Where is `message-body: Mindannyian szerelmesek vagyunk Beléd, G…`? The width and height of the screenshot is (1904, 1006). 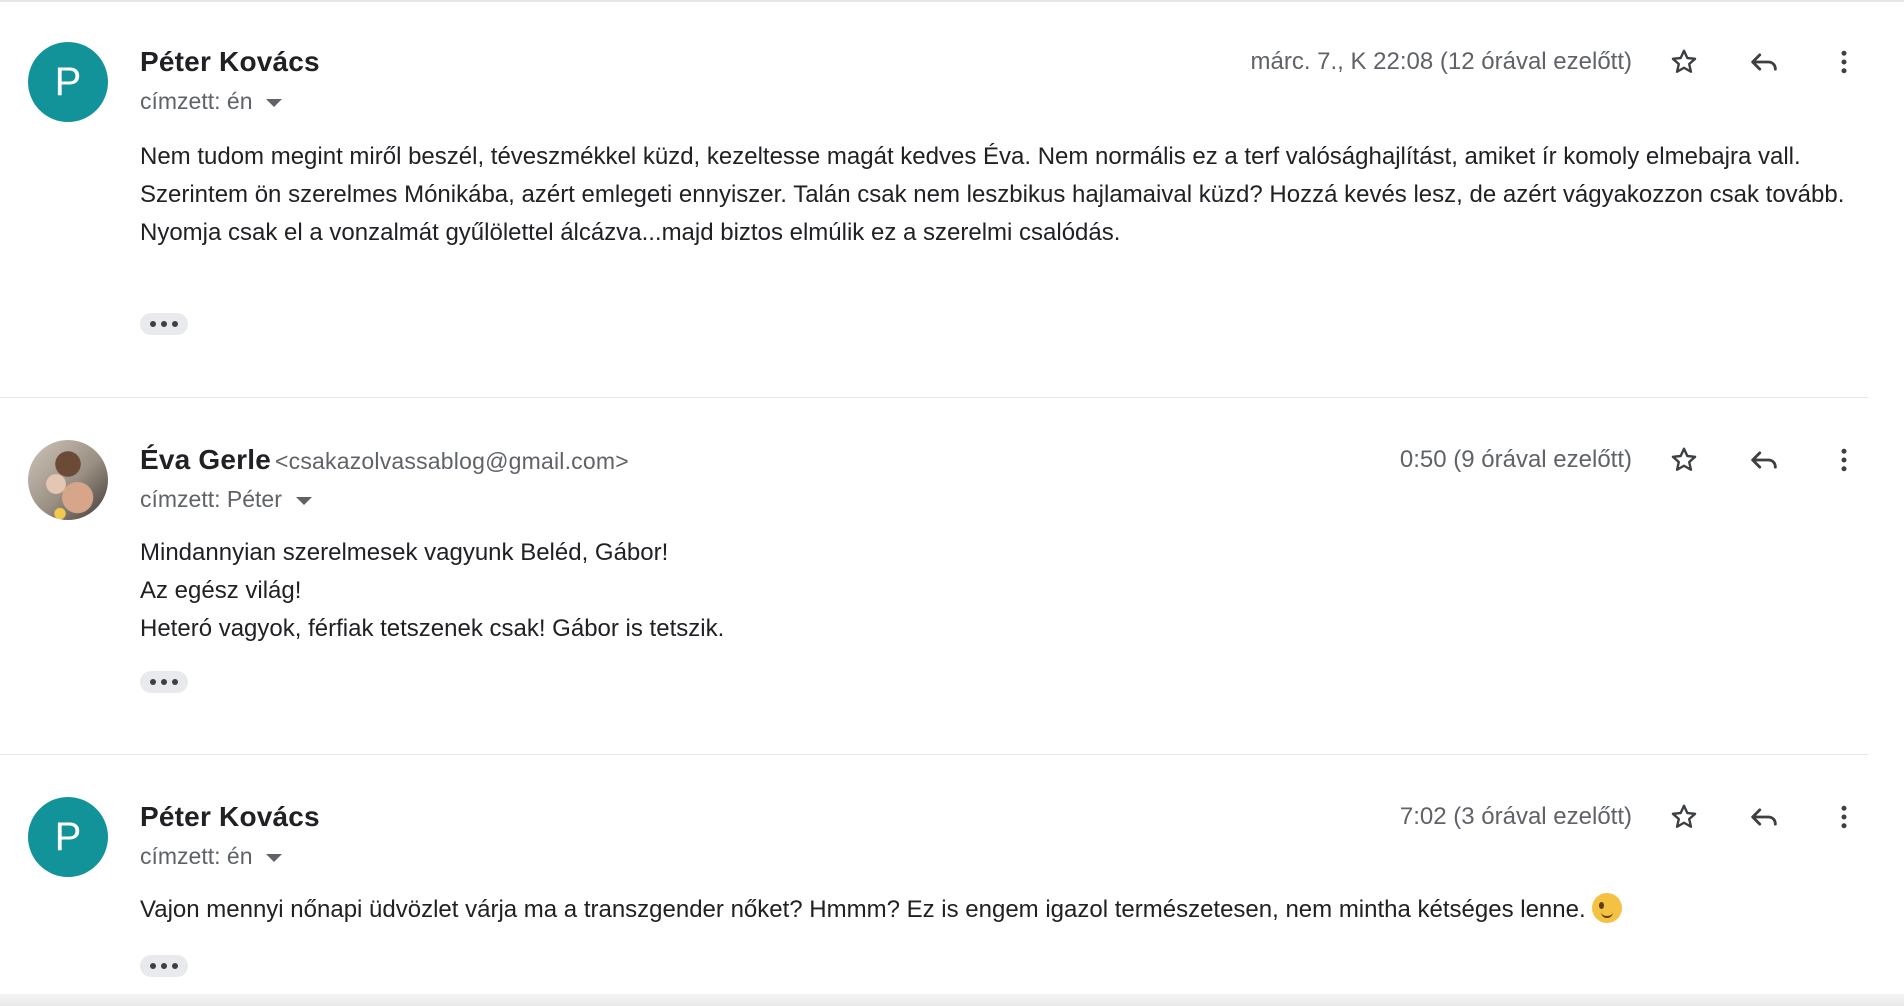 message-body: Mindannyian szerelmesek vagyunk Beléd, G… is located at coordinates (995, 591).